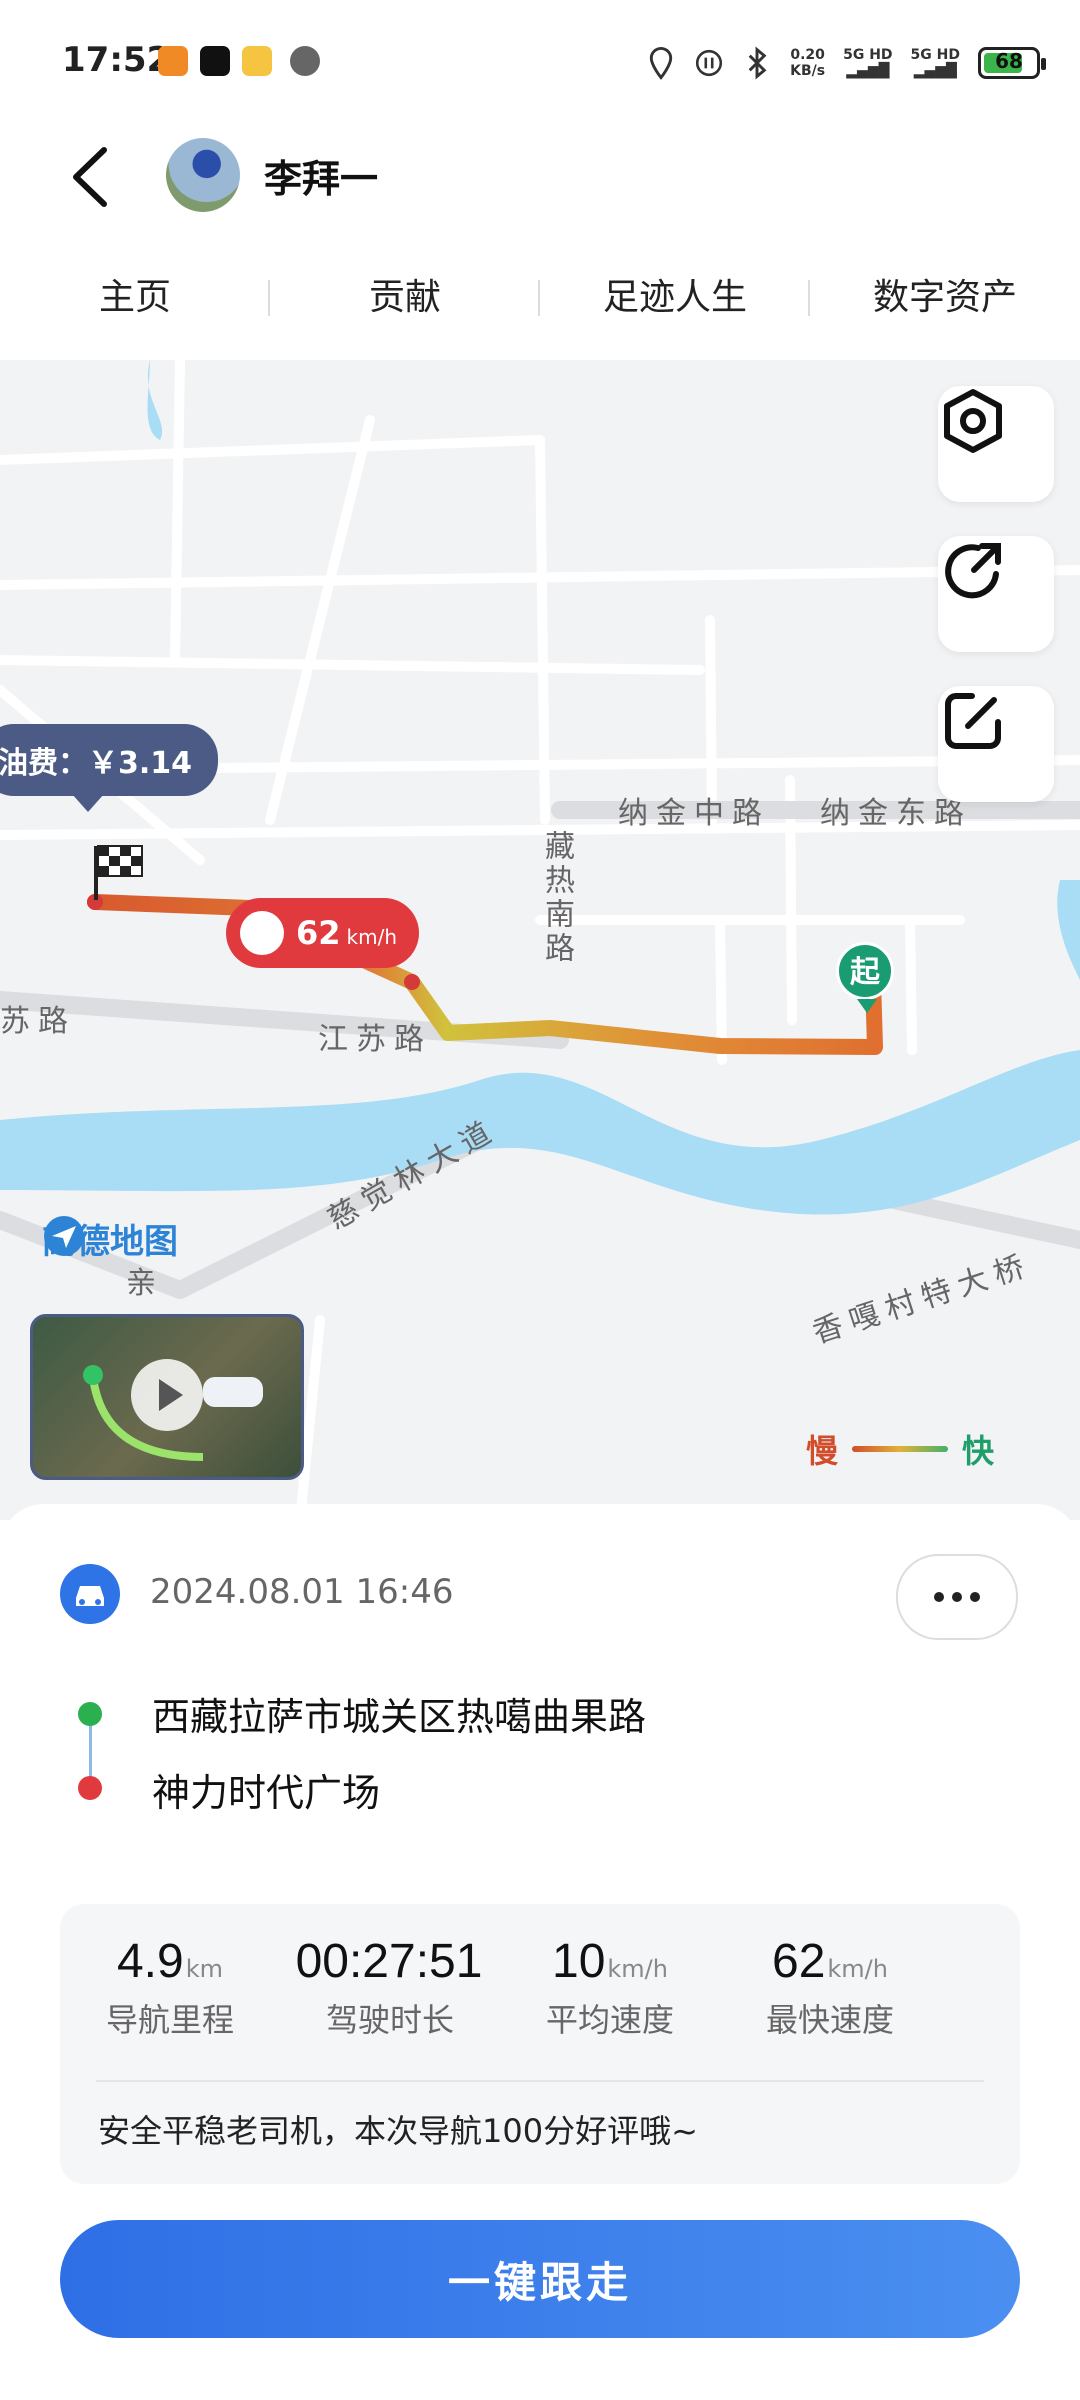  I want to click on avatar, so click(203, 175).